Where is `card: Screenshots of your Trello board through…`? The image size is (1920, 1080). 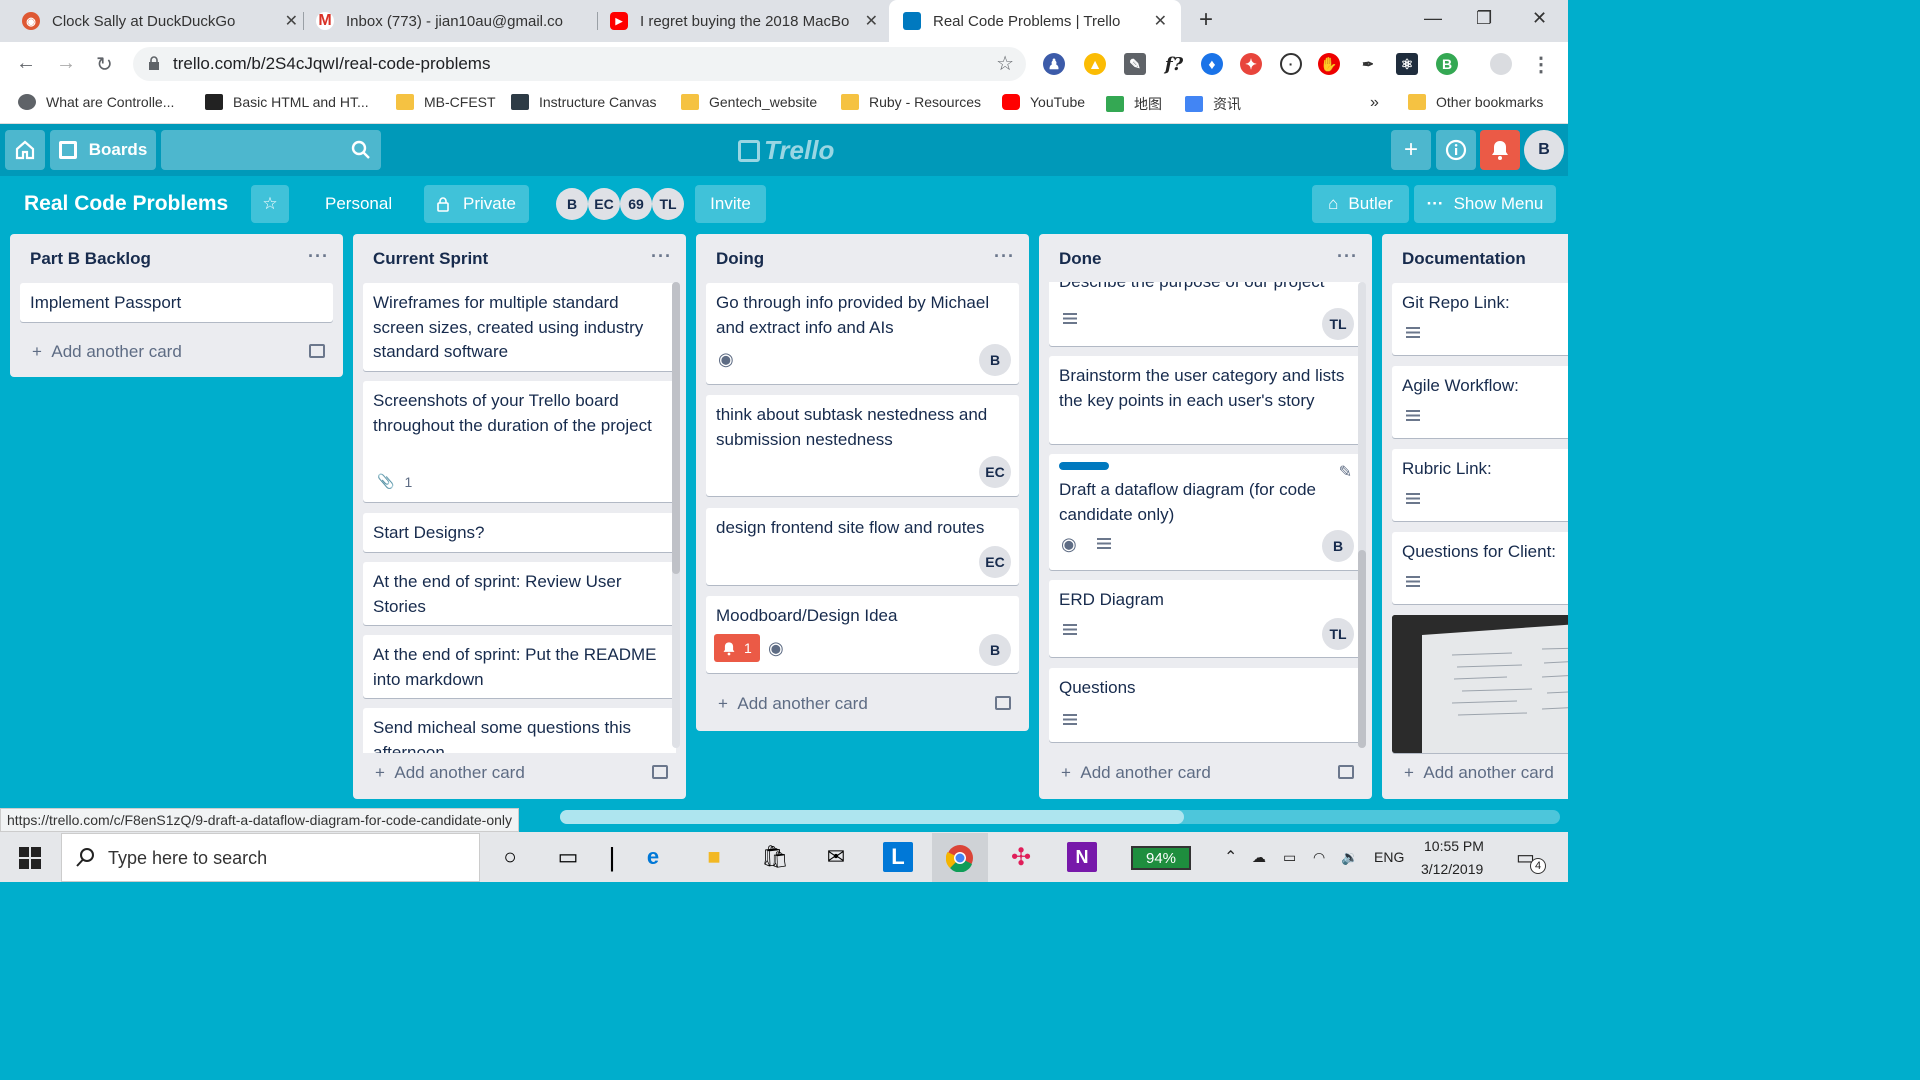 card: Screenshots of your Trello board through… is located at coordinates (519, 441).